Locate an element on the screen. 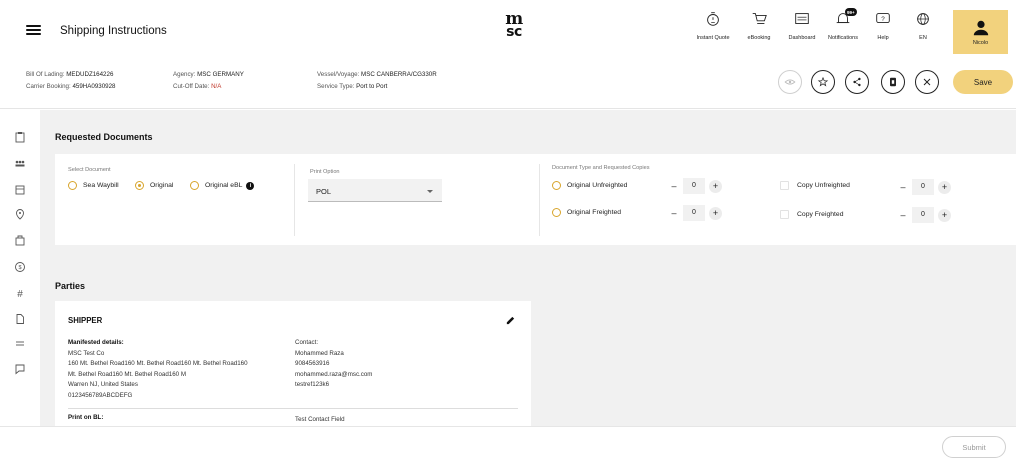 This screenshot has width=1016, height=462. document-icon is located at coordinates (893, 82).